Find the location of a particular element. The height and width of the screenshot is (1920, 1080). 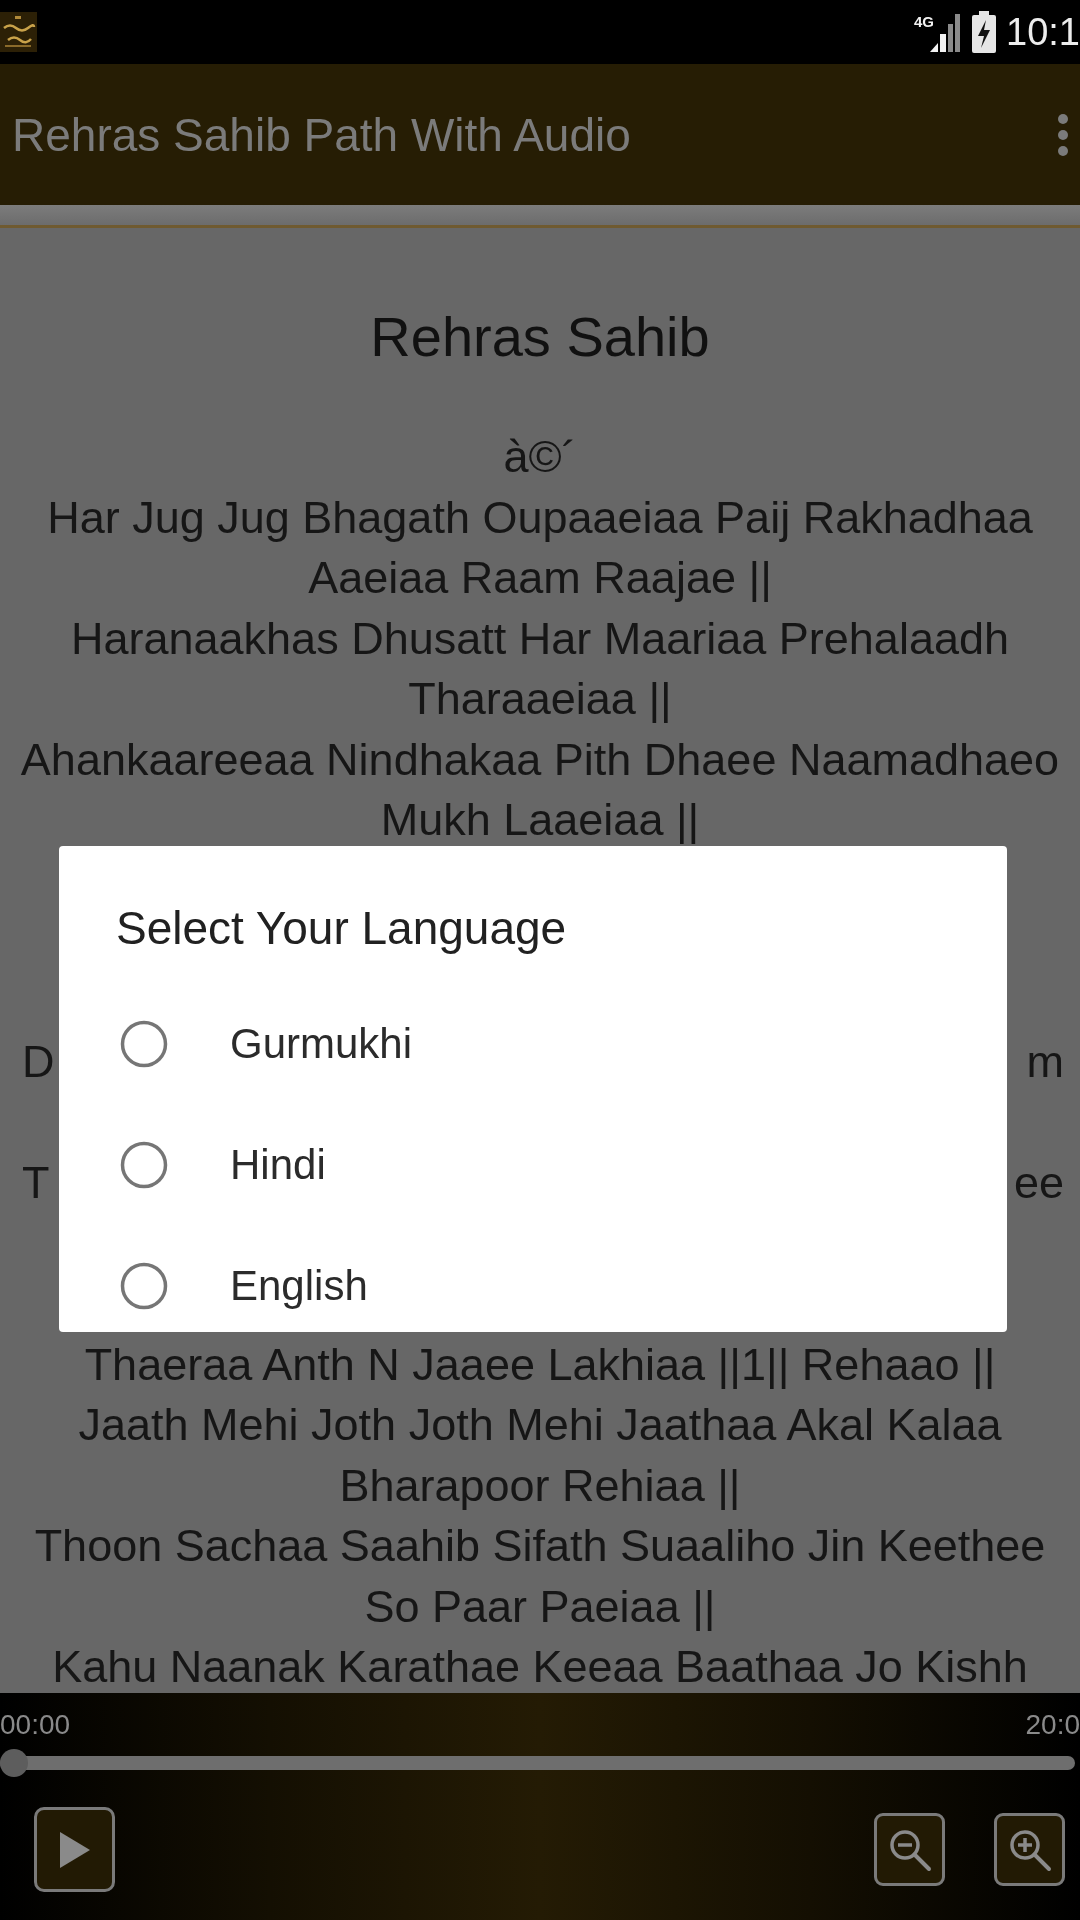

elapsed-time: 00:00 is located at coordinates (35, 1725).